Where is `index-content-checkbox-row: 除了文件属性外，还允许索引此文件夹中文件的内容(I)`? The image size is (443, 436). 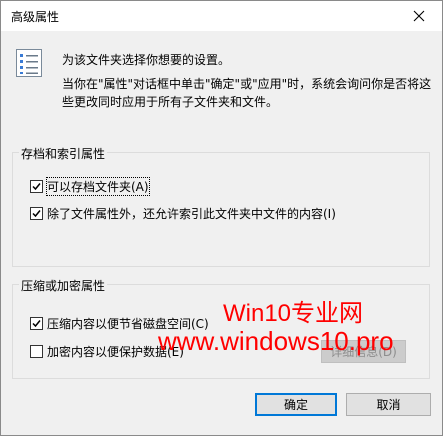
index-content-checkbox-row: 除了文件属性外，还允许索引此文件夹中文件的内容(I) is located at coordinates (183, 213).